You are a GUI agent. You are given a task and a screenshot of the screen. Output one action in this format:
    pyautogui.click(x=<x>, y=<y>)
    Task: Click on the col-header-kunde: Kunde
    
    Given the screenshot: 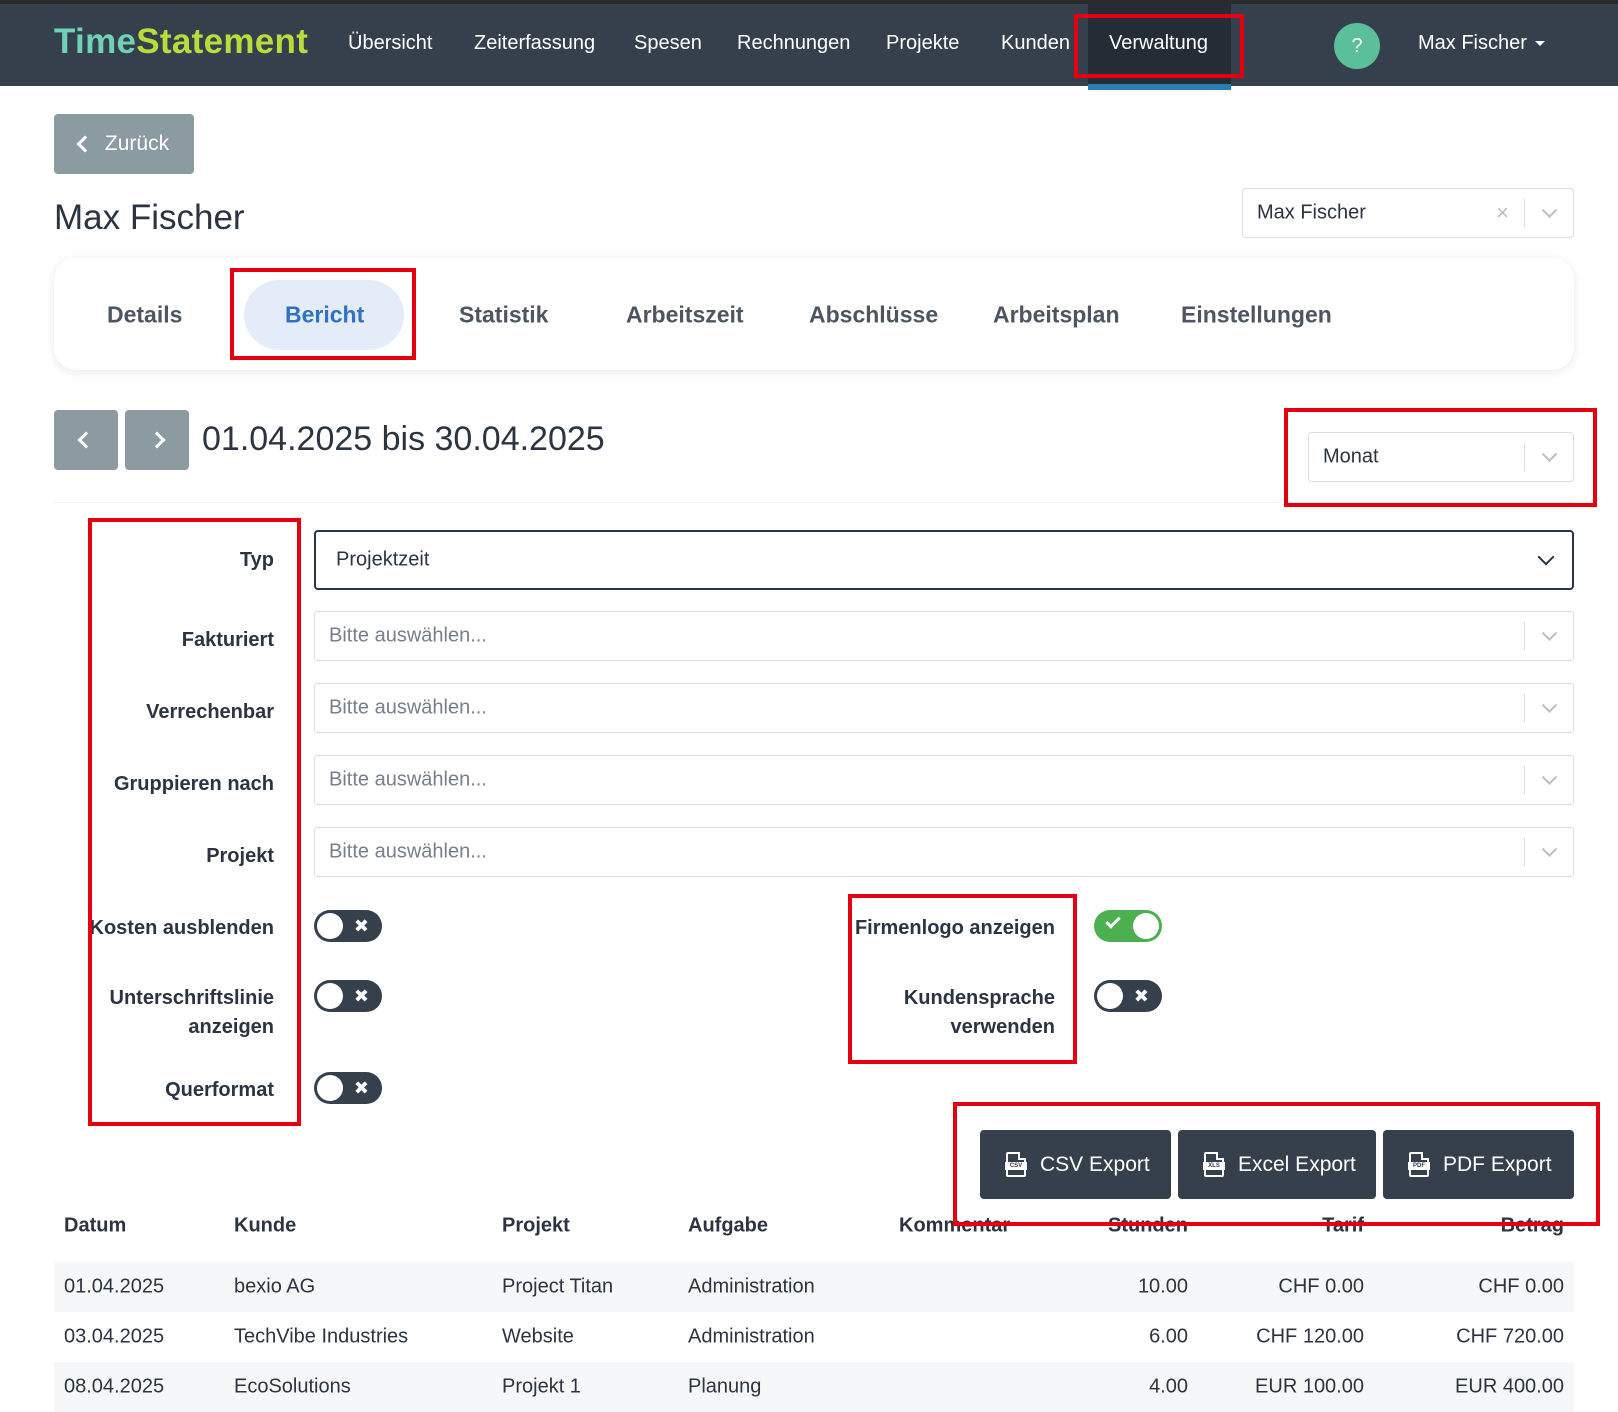 What is the action you would take?
    pyautogui.click(x=265, y=1226)
    